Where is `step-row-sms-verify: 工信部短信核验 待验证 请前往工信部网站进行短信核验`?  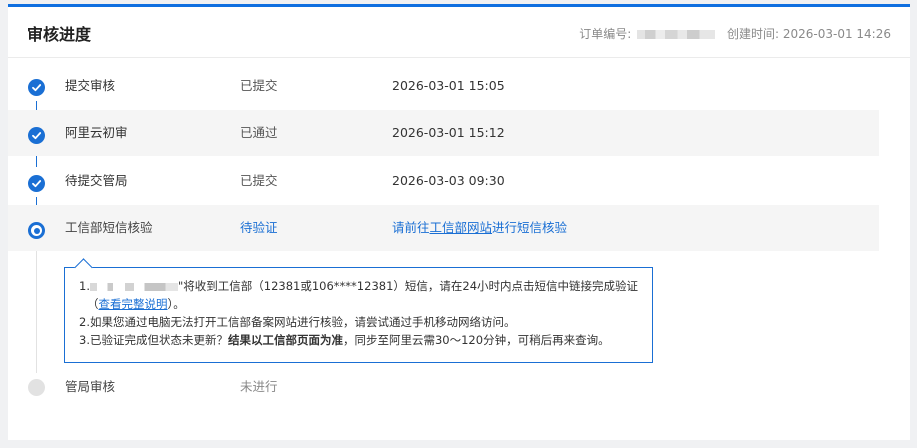 step-row-sms-verify: 工信部短信核验 待验证 请前往工信部网站进行短信核验 is located at coordinates (443, 228).